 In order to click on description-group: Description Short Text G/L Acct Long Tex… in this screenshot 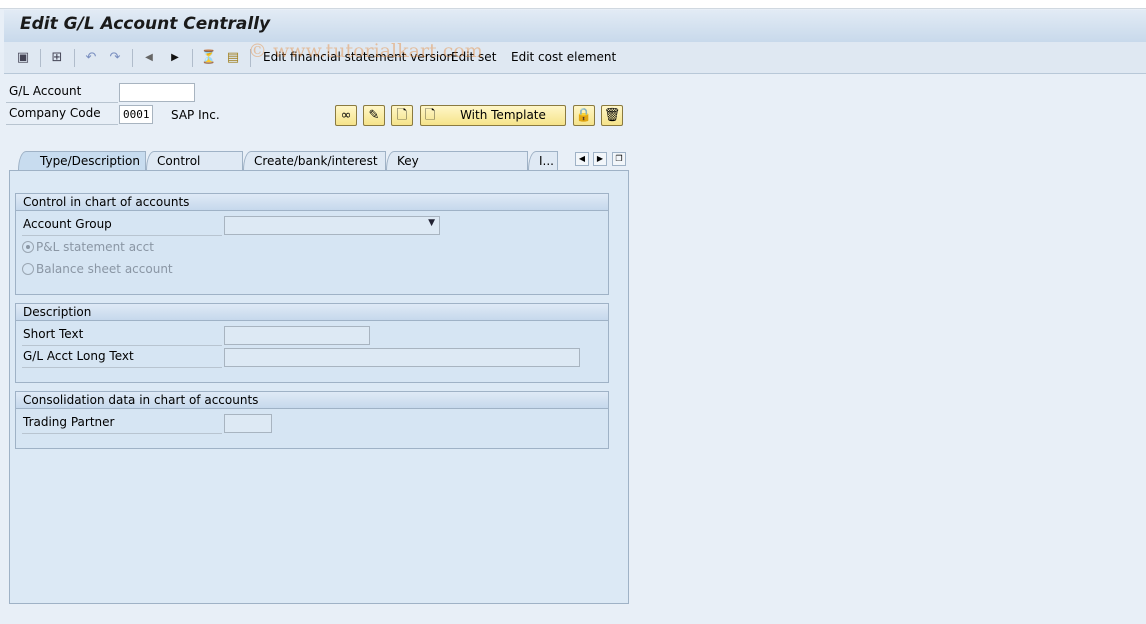, I will do `click(312, 343)`.